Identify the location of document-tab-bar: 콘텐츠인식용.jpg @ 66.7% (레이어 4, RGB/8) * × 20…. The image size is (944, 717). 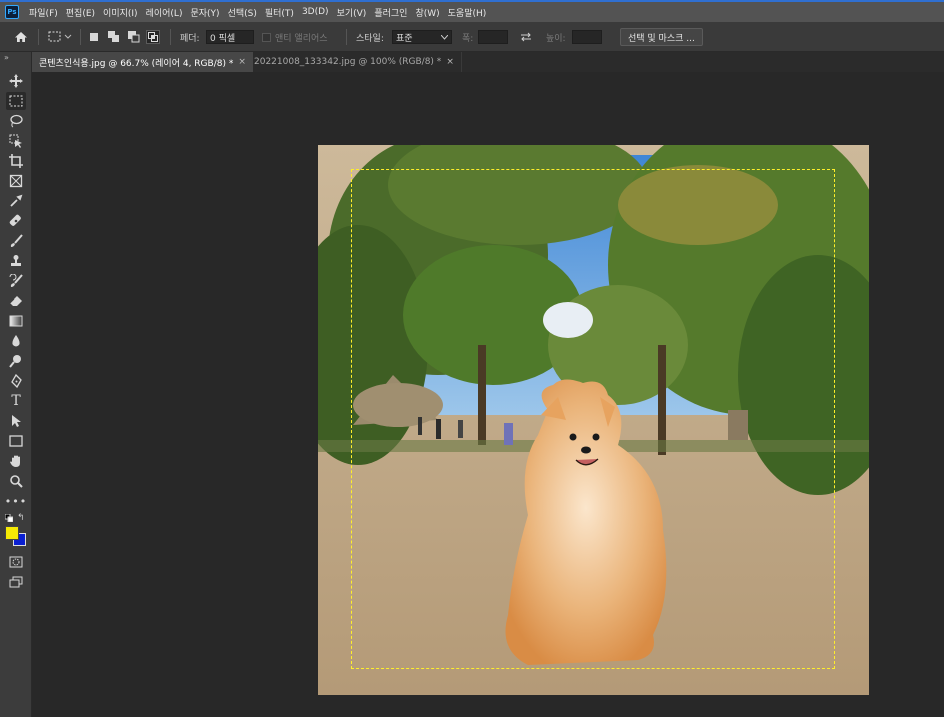
(488, 62).